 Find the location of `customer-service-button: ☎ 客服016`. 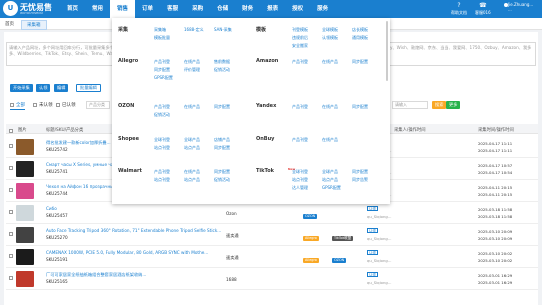

customer-service-button: ☎ 客服016 is located at coordinates (483, 9).